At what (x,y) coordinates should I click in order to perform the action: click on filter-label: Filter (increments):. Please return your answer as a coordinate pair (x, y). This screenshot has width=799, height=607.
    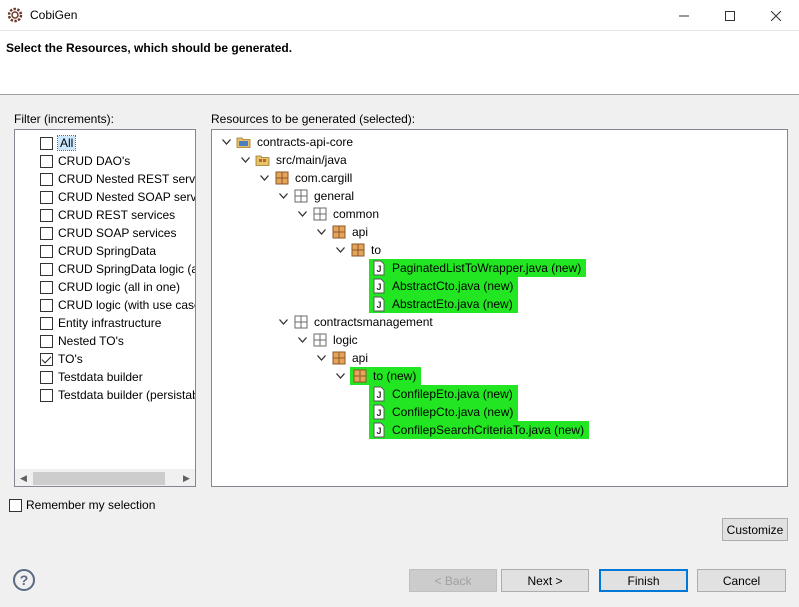
    Looking at the image, I should click on (64, 119).